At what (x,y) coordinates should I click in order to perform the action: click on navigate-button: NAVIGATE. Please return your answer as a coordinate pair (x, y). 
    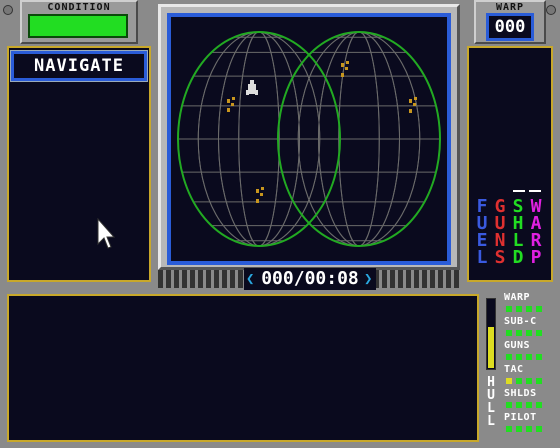
    Looking at the image, I should click on (79, 66).